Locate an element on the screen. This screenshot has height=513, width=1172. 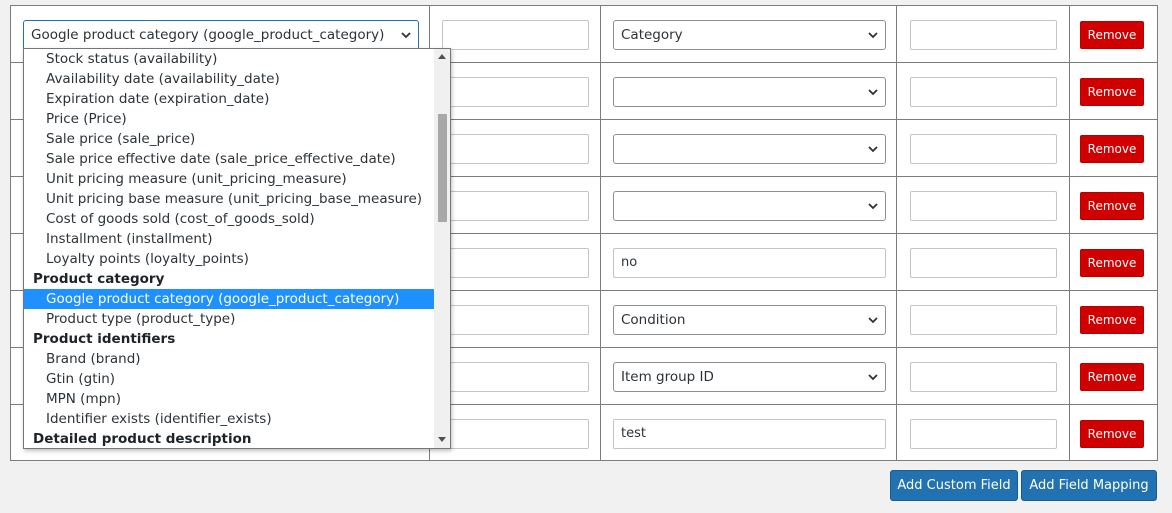
scrollbar-thumb is located at coordinates (442, 168).